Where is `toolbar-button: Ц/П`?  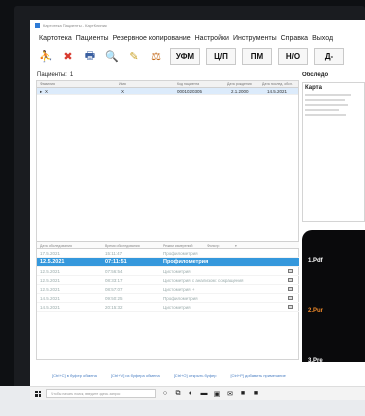 toolbar-button: Ц/П is located at coordinates (221, 56).